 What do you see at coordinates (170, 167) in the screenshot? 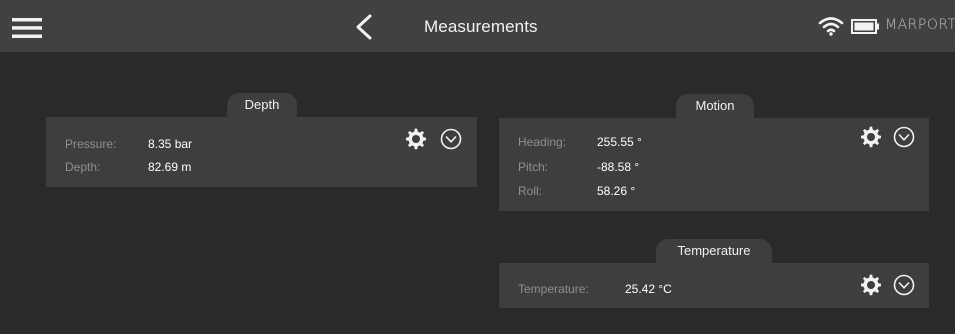
I see `depth-value: 82.69 m` at bounding box center [170, 167].